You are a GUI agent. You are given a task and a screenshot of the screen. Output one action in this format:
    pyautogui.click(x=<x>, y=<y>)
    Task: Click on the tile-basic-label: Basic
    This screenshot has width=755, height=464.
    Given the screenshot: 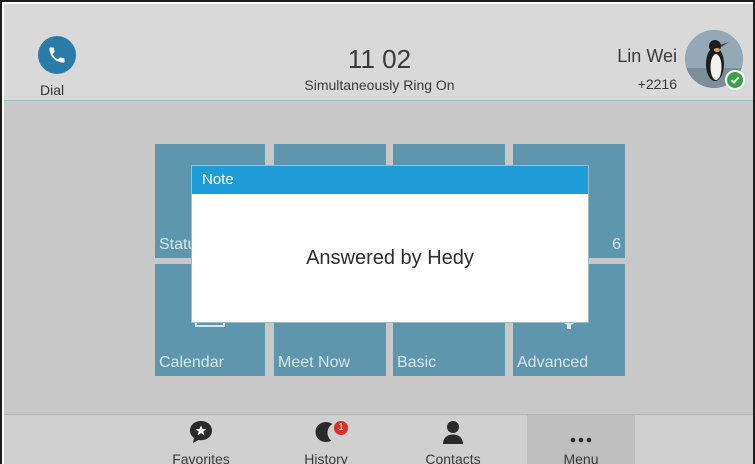 What is the action you would take?
    pyautogui.click(x=417, y=362)
    